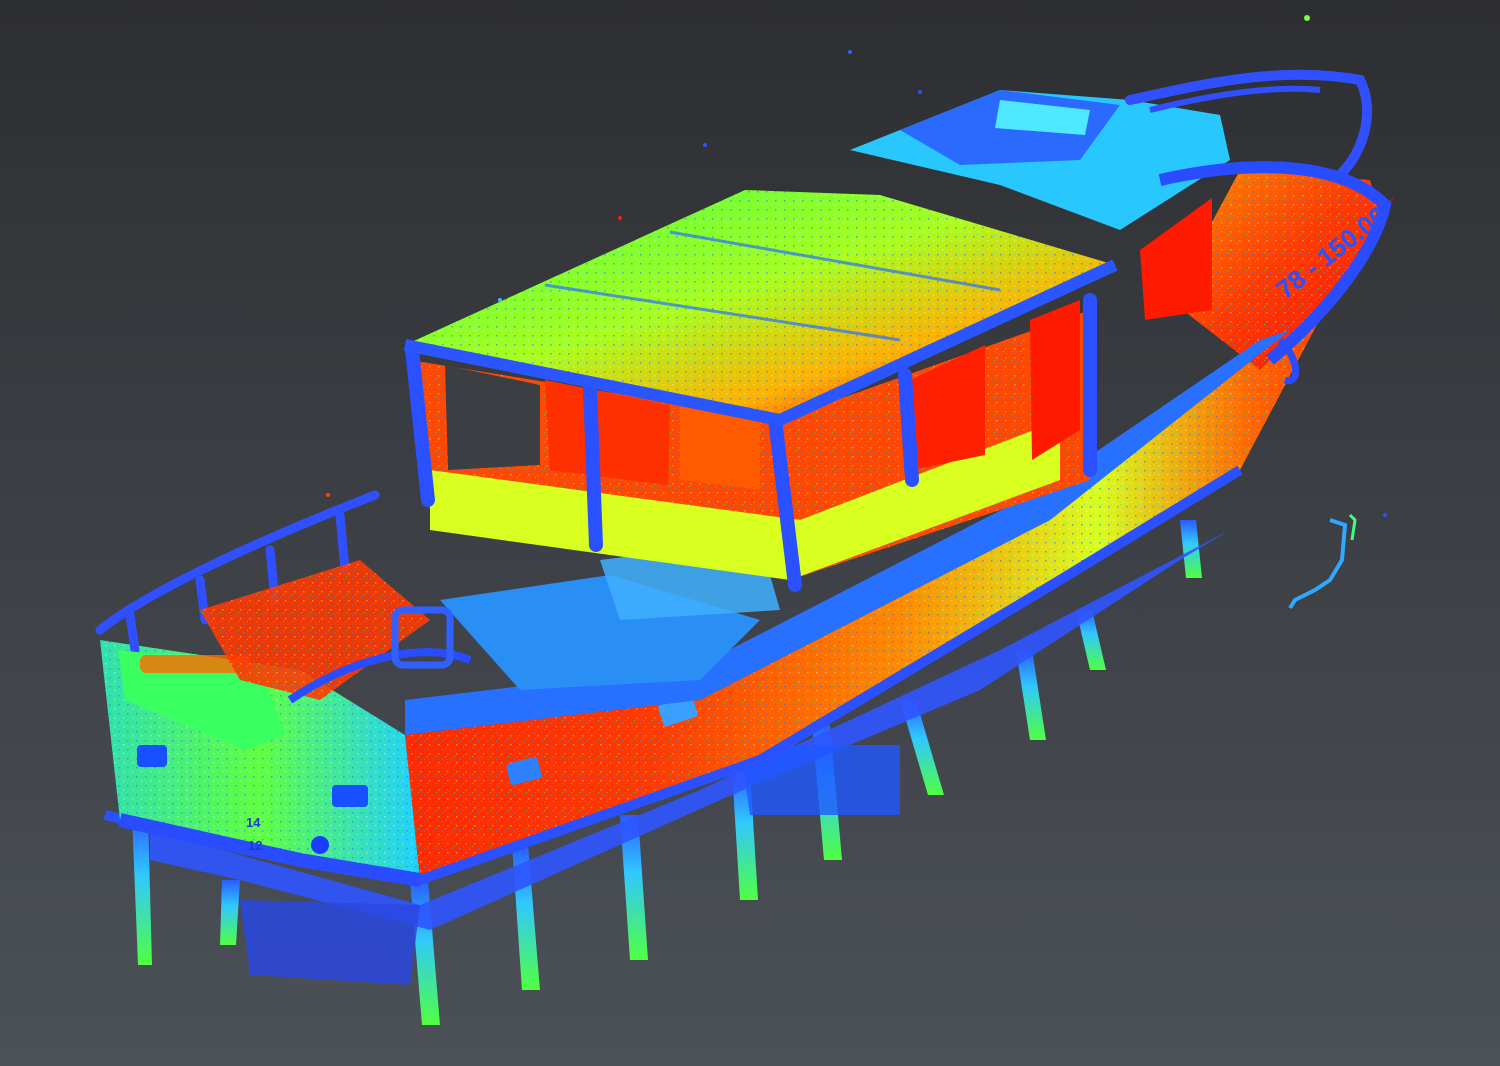 This screenshot has height=1066, width=1500. What do you see at coordinates (253, 822) in the screenshot?
I see `stern-number: 14` at bounding box center [253, 822].